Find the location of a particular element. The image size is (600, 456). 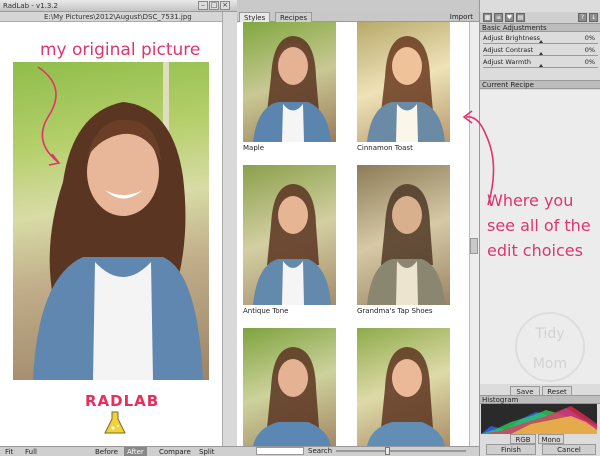

close-icon: × is located at coordinates (225, 5).